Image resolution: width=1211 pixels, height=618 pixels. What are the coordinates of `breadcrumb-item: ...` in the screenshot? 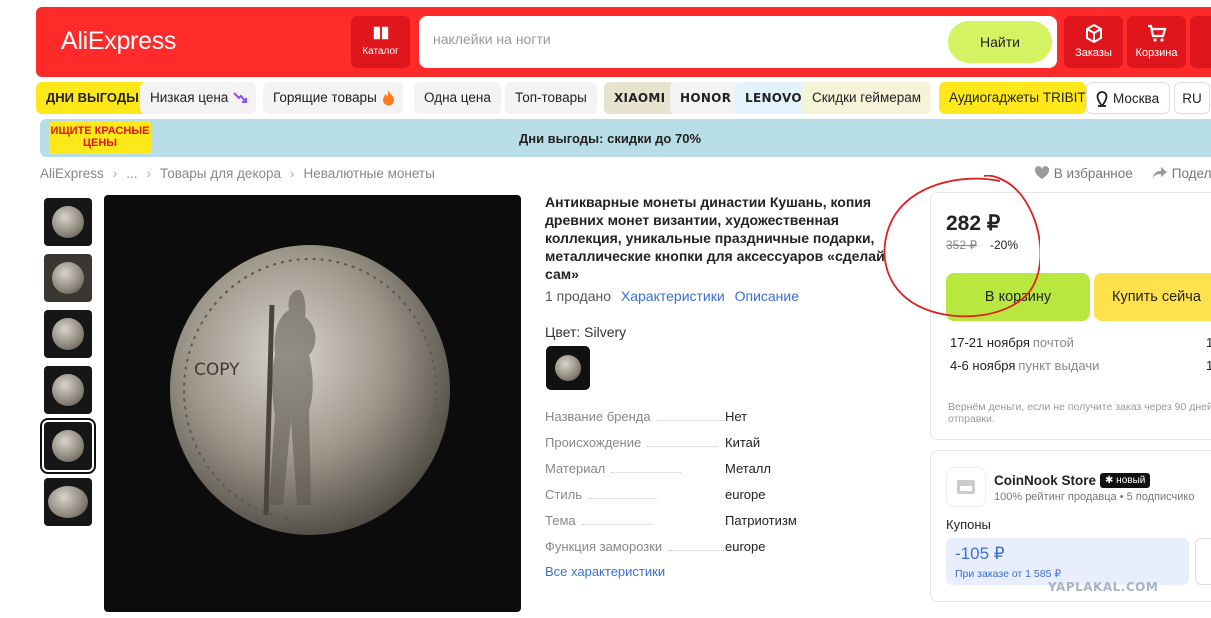 It's located at (131, 173).